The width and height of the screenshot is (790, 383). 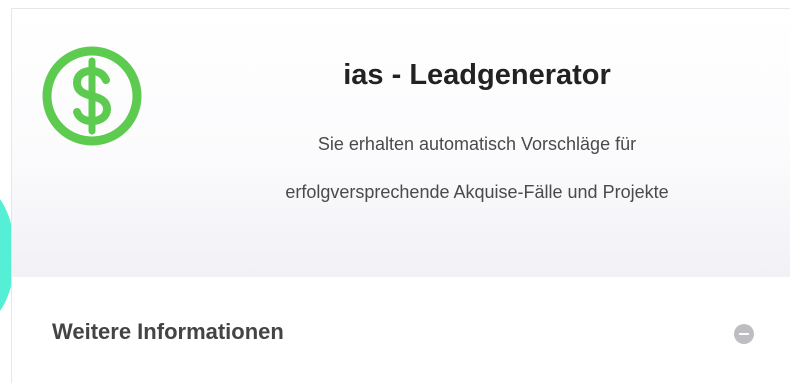 I want to click on more-info-label: Weitere Informationen, so click(x=168, y=331).